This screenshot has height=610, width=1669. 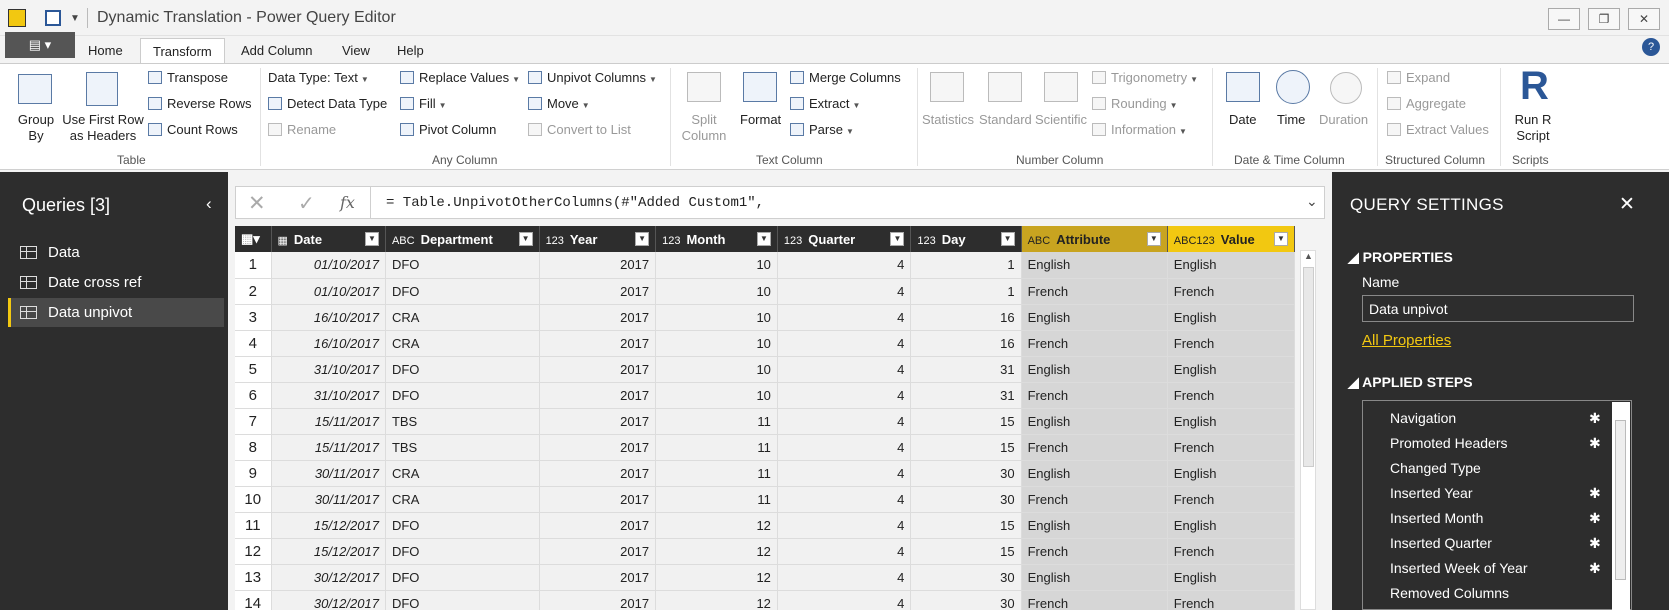 I want to click on run-r-script-button: Run R Script, so click(x=1533, y=128).